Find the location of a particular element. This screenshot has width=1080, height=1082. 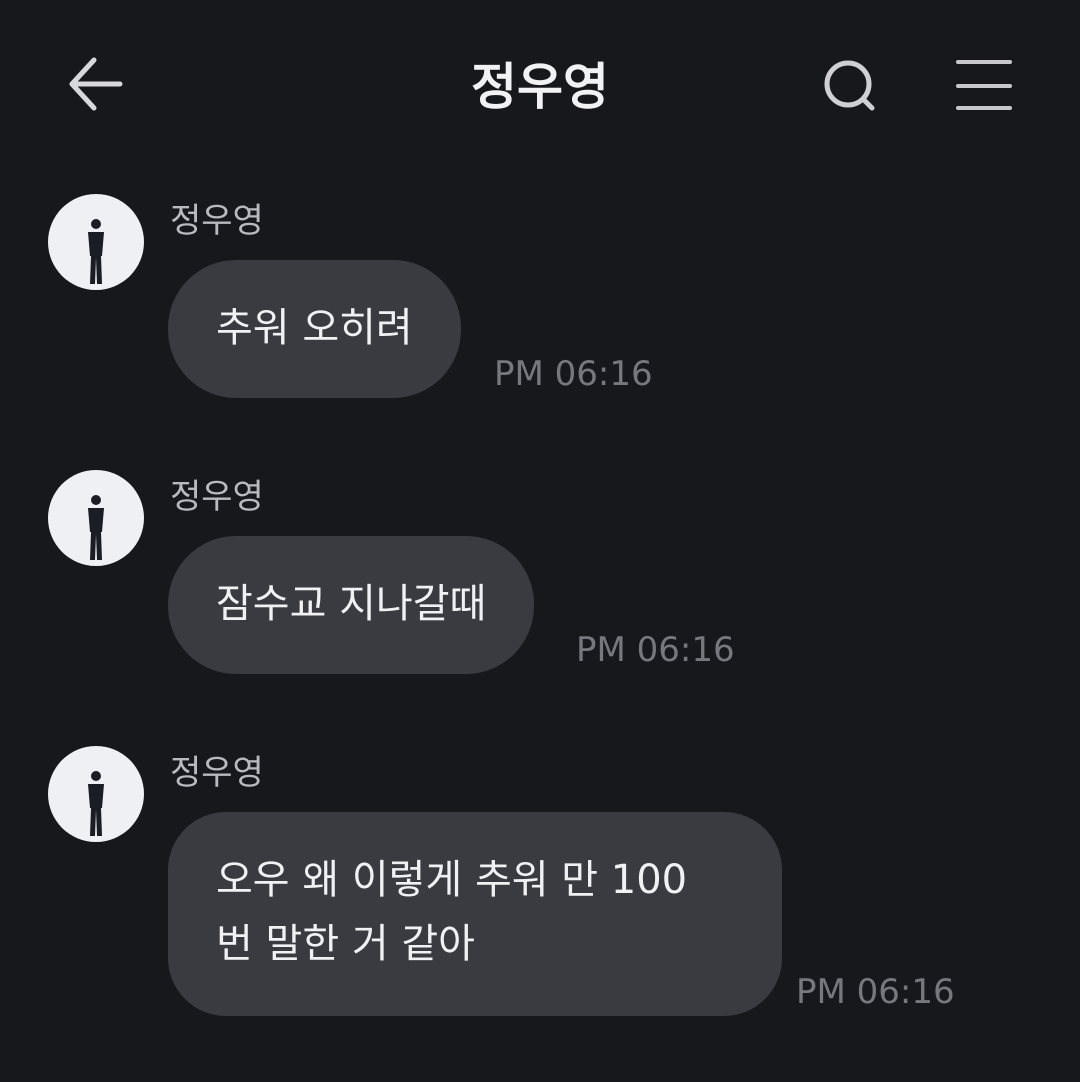

menu-button is located at coordinates (984, 86).